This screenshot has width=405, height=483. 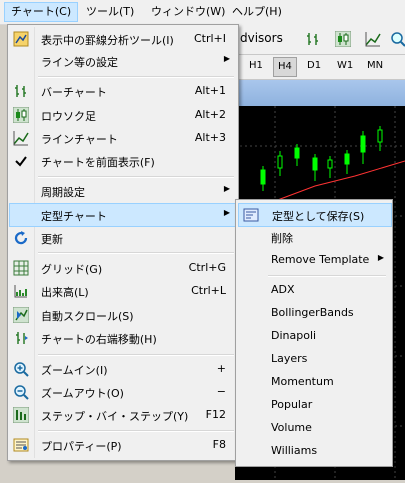 I want to click on menu-item-chart-foreground: チャートを前面表示(F), so click(x=123, y=161).